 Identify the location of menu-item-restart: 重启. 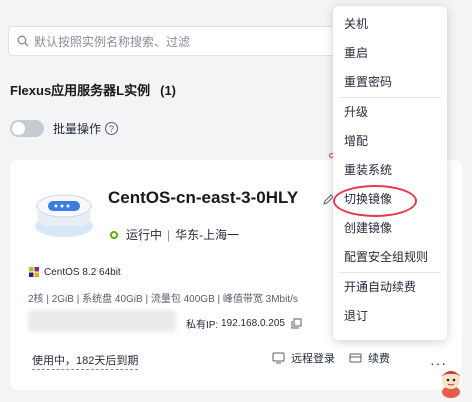
(390, 53).